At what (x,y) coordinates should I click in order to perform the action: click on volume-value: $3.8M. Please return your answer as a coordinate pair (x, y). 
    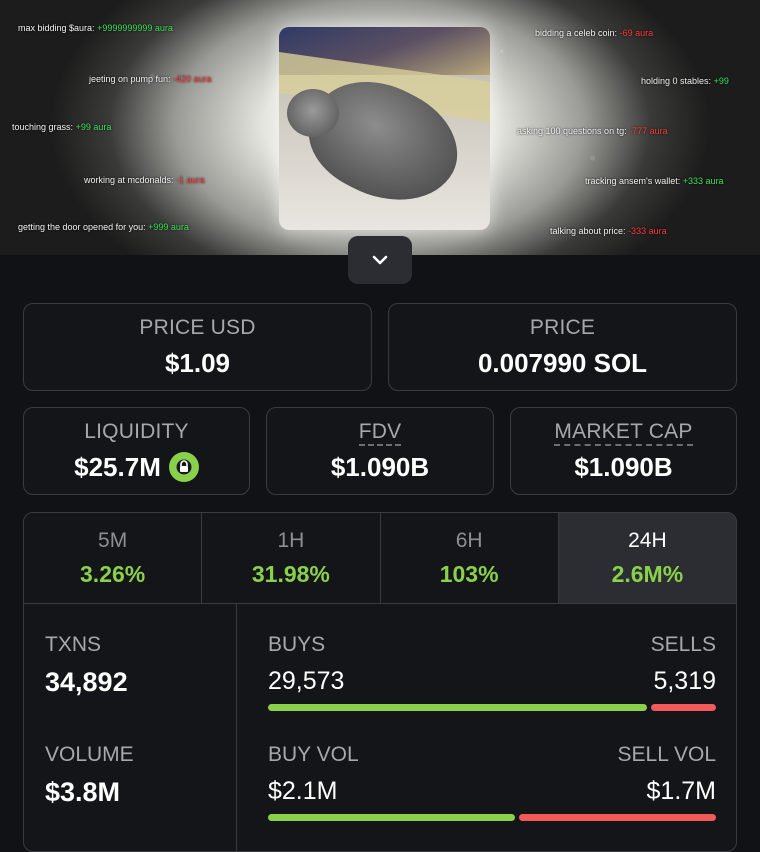
    Looking at the image, I should click on (83, 792).